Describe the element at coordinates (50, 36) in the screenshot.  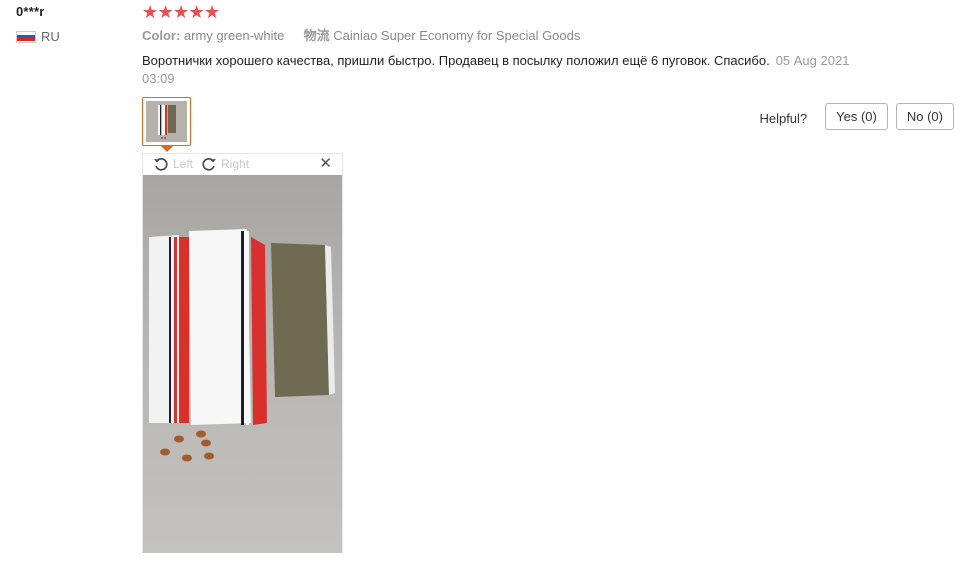
I see `country-code: RU` at that location.